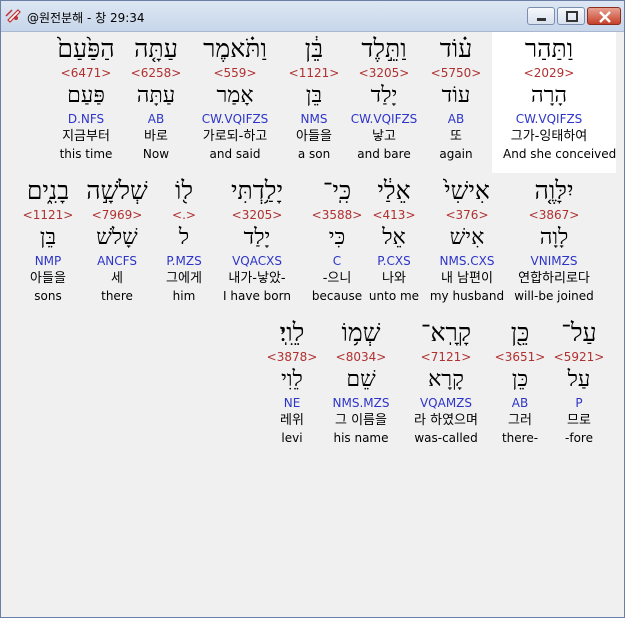 The image size is (625, 618). Describe the element at coordinates (86, 48) in the screenshot. I see `word-hebrew: הַפַּ֙עַם֙` at that location.